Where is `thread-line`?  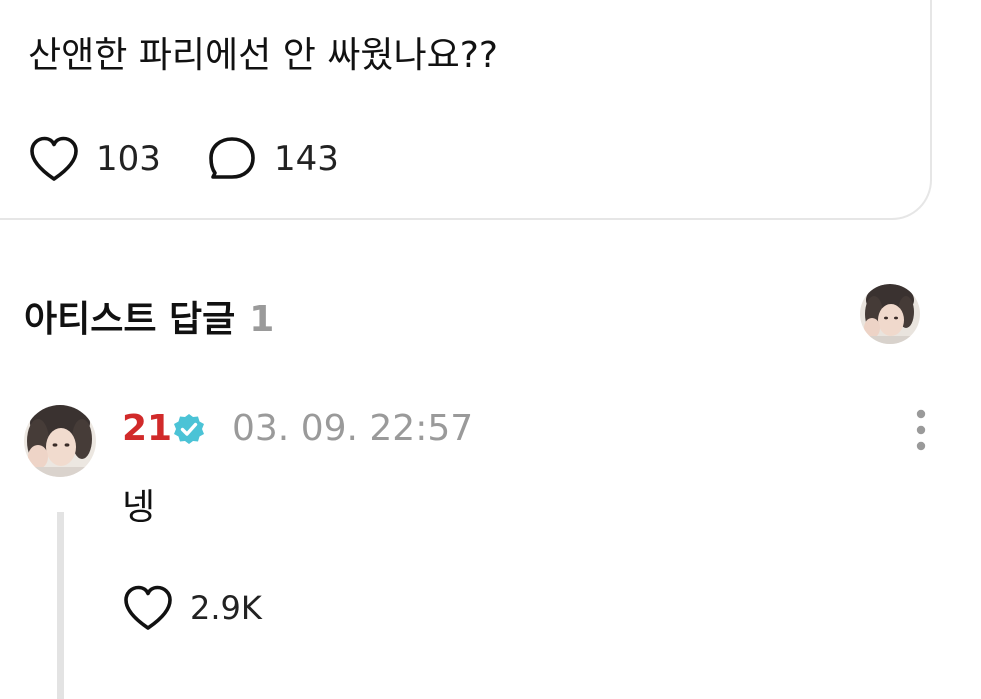
thread-line is located at coordinates (60, 605).